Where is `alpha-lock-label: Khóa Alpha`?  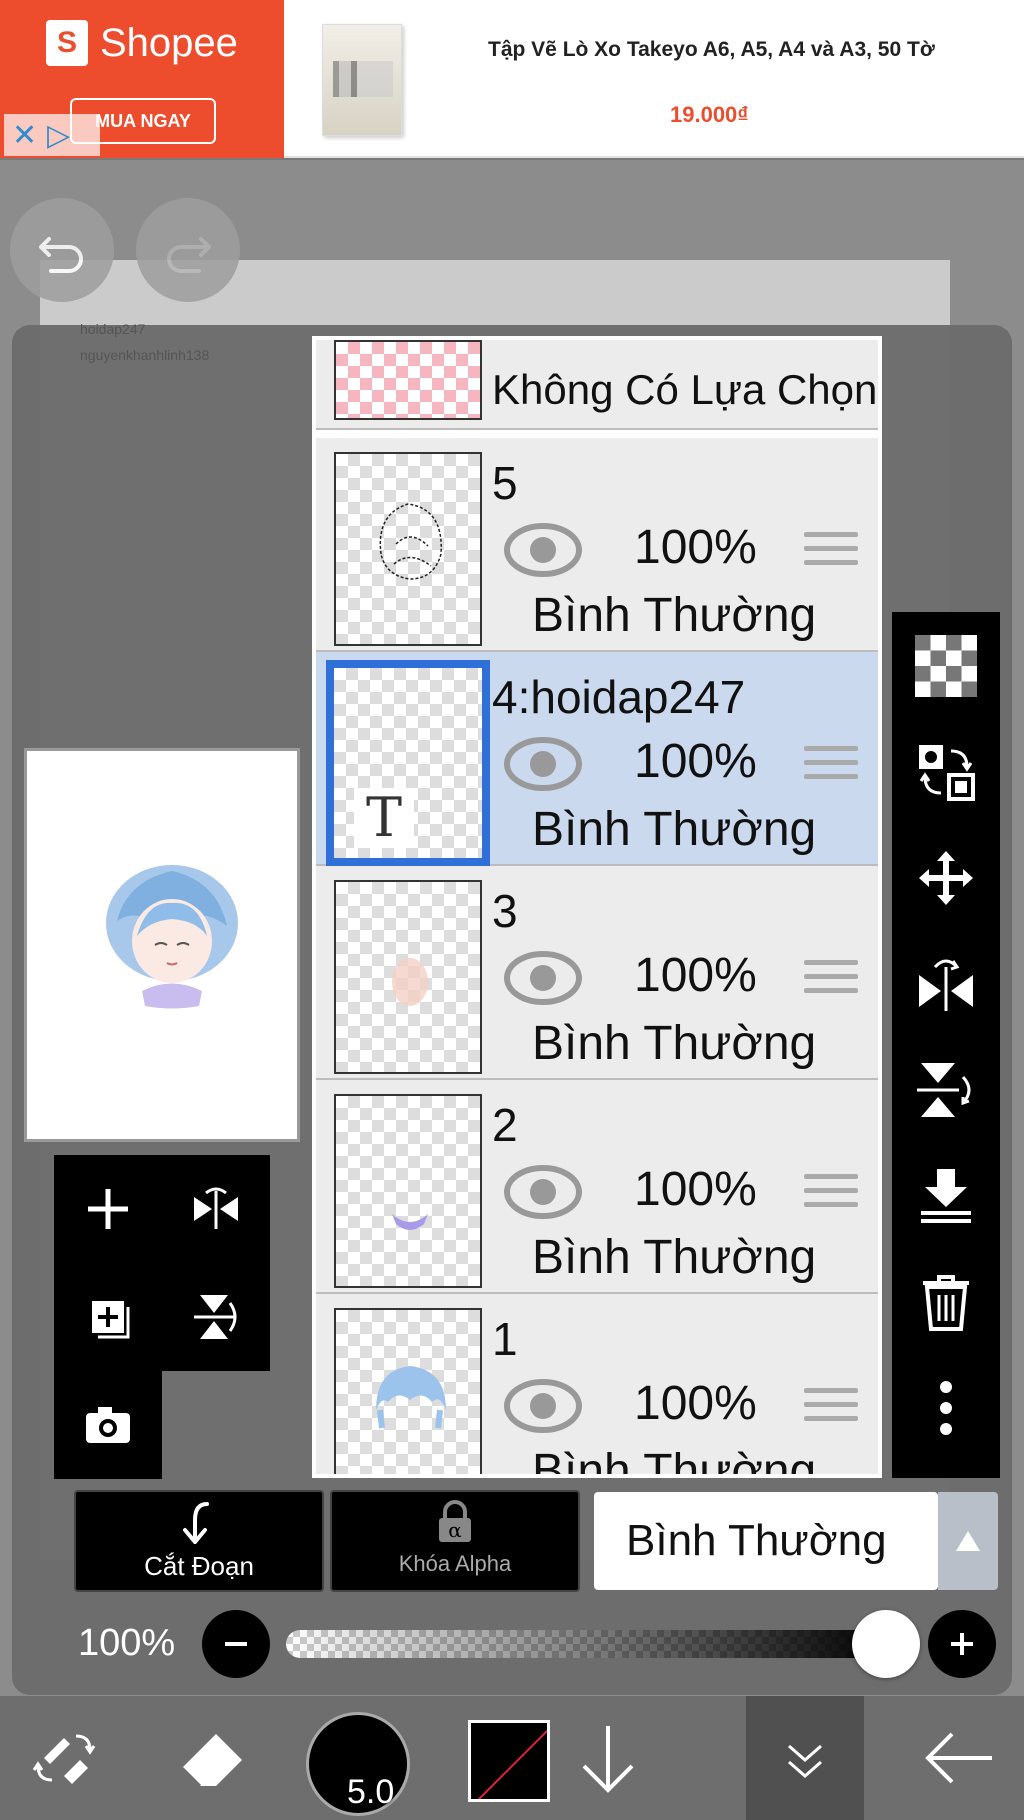 alpha-lock-label: Khóa Alpha is located at coordinates (455, 1563).